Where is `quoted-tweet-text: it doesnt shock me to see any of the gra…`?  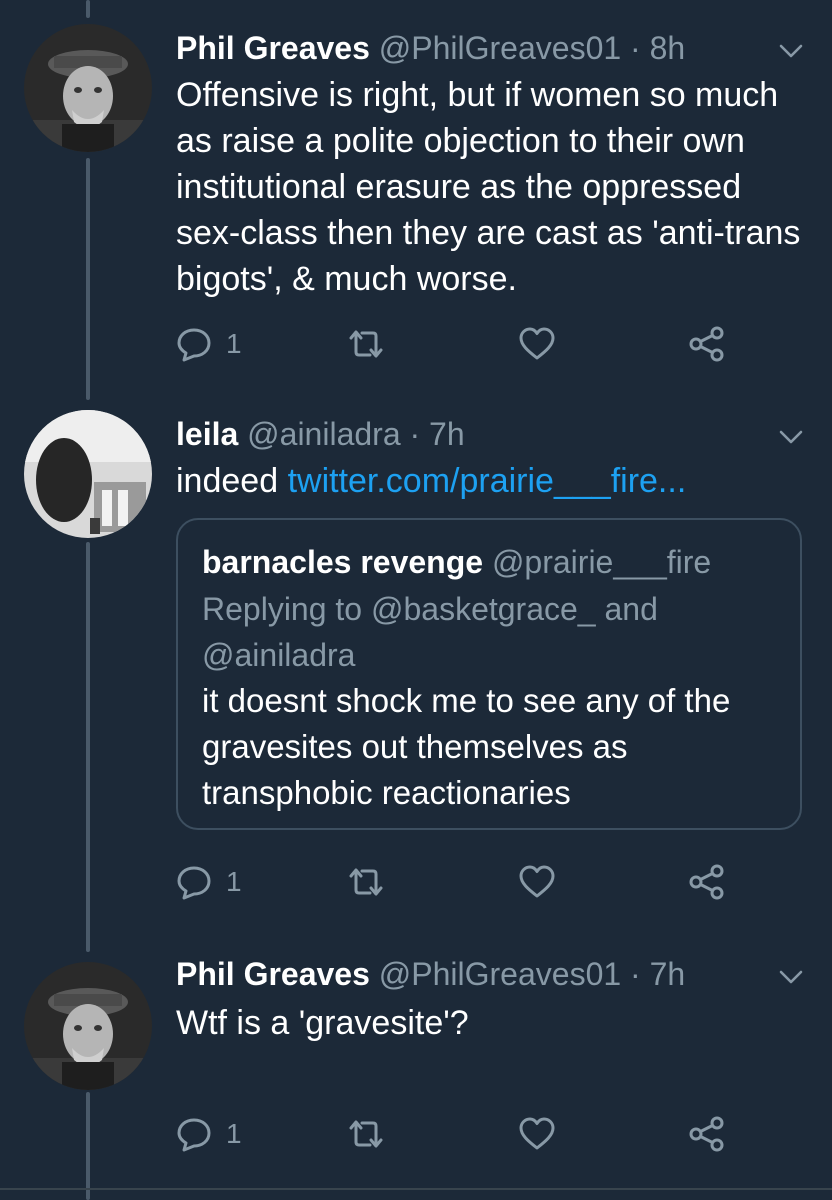 quoted-tweet-text: it doesnt shock me to see any of the gra… is located at coordinates (466, 746).